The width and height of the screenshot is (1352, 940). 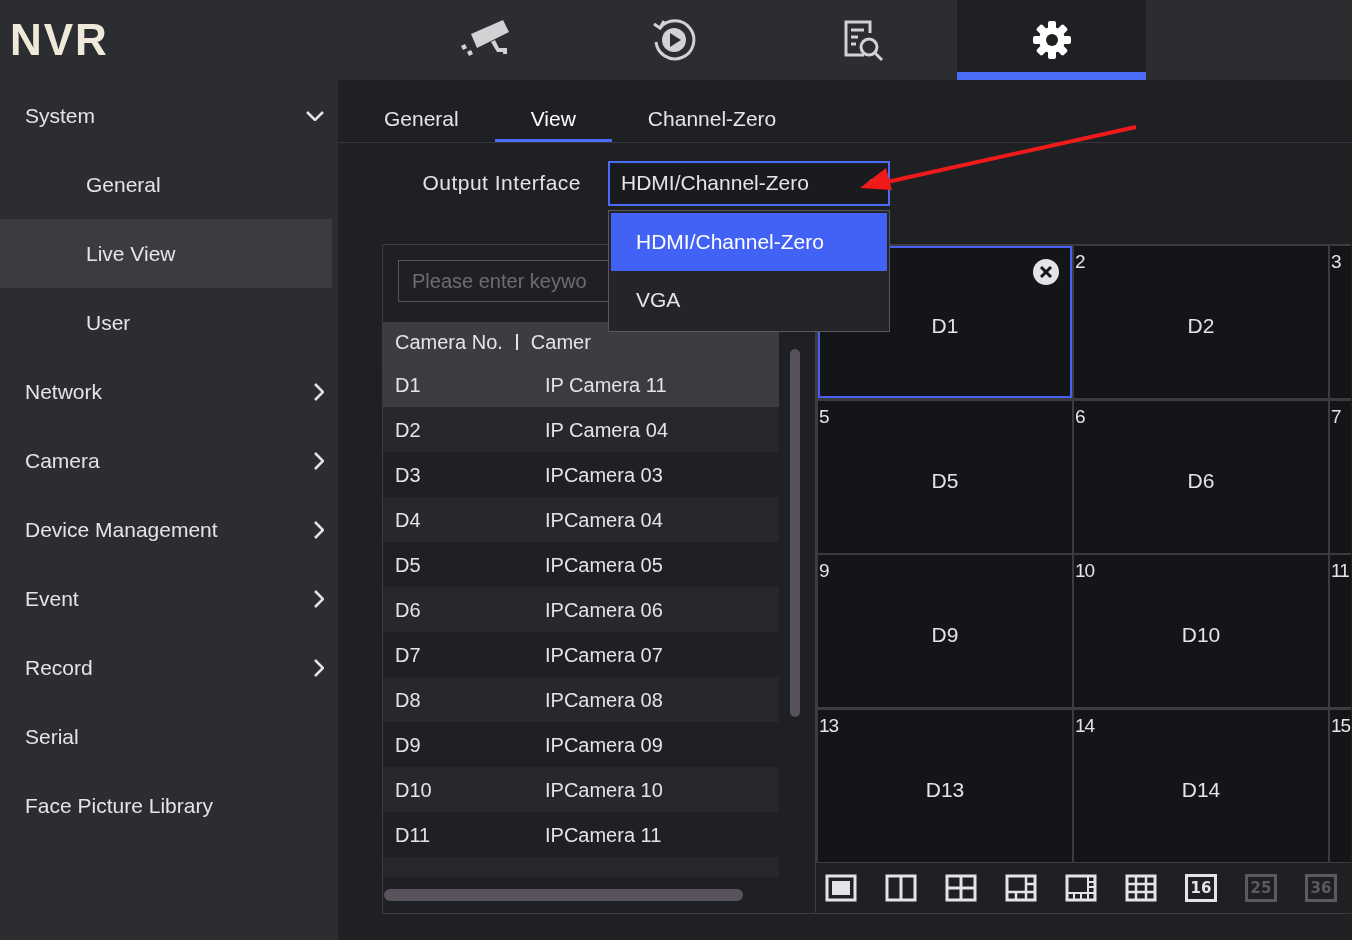 I want to click on table-cell-text: IPCamera 09, so click(x=604, y=745).